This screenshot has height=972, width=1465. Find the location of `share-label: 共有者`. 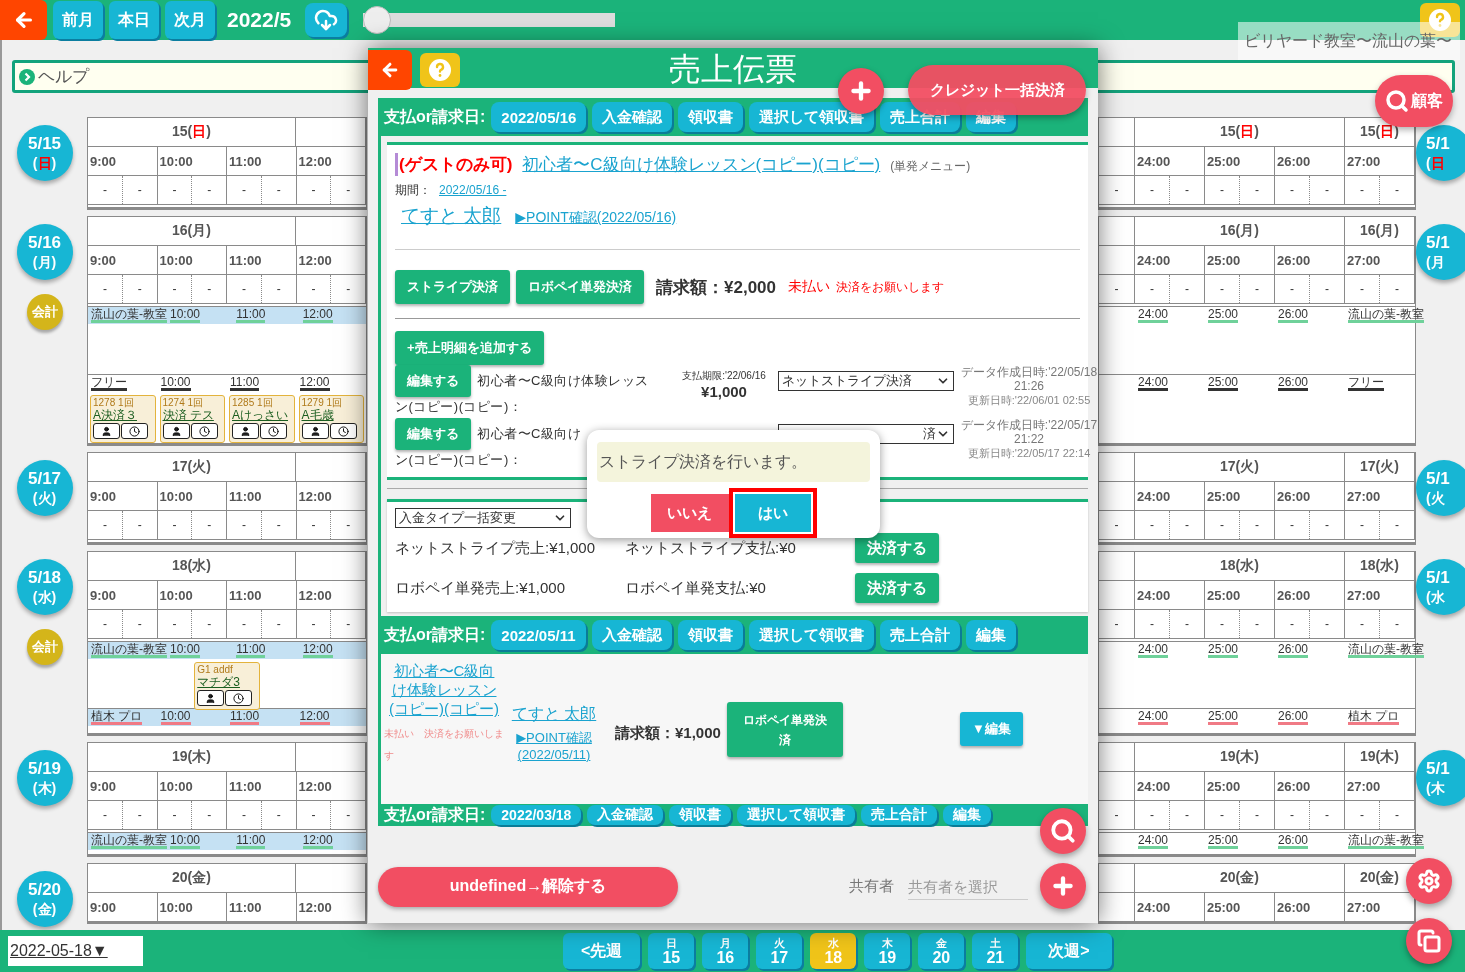

share-label: 共有者 is located at coordinates (871, 886).